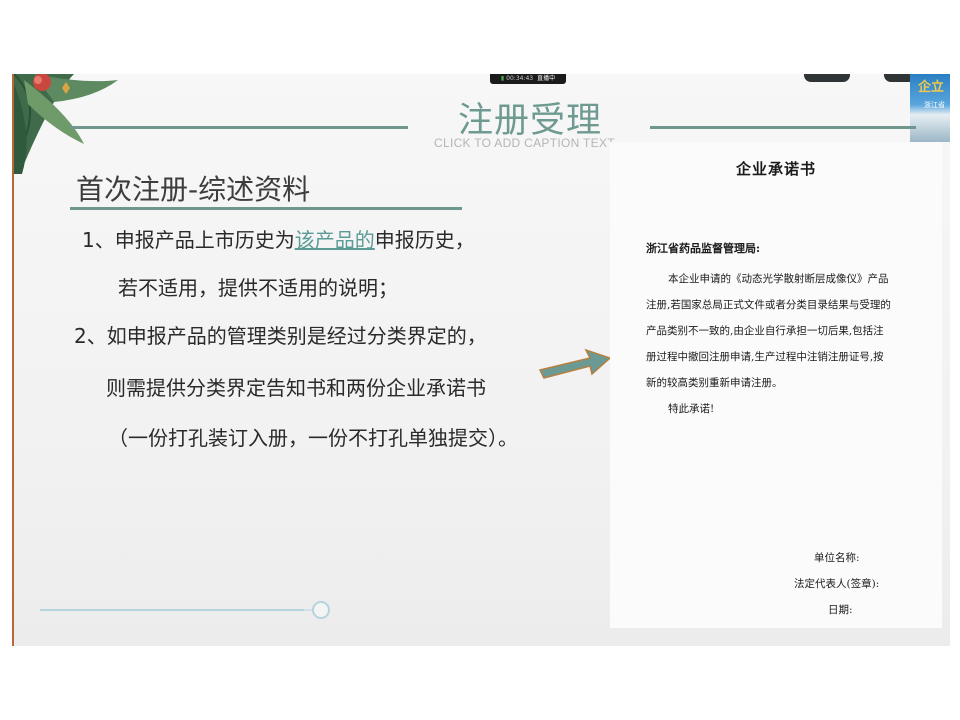 This screenshot has width=960, height=720. What do you see at coordinates (424, 240) in the screenshot?
I see `body-line-1-post: 申报历史，` at bounding box center [424, 240].